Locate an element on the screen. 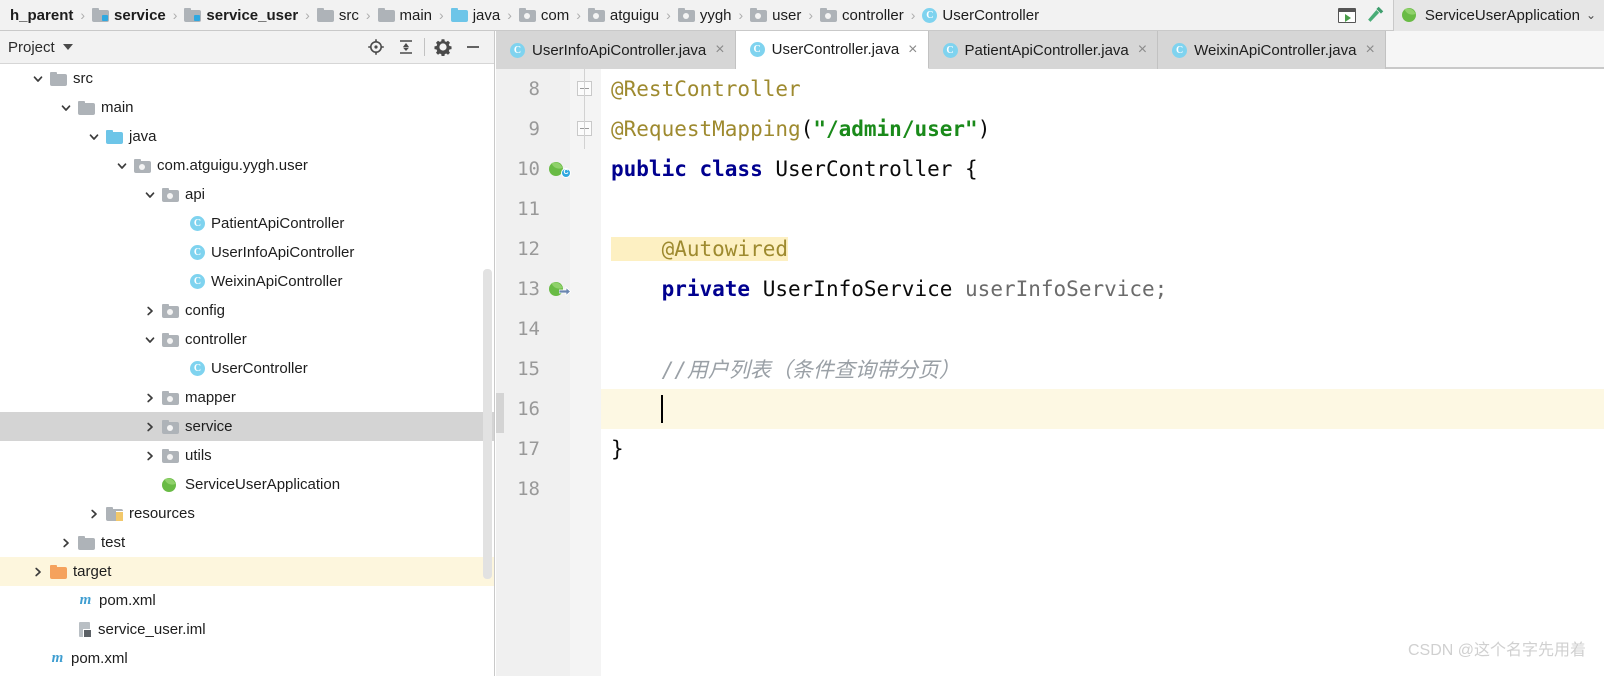  tree-item-serviceuserapplication: ServiceUserApplication is located at coordinates (247, 484).